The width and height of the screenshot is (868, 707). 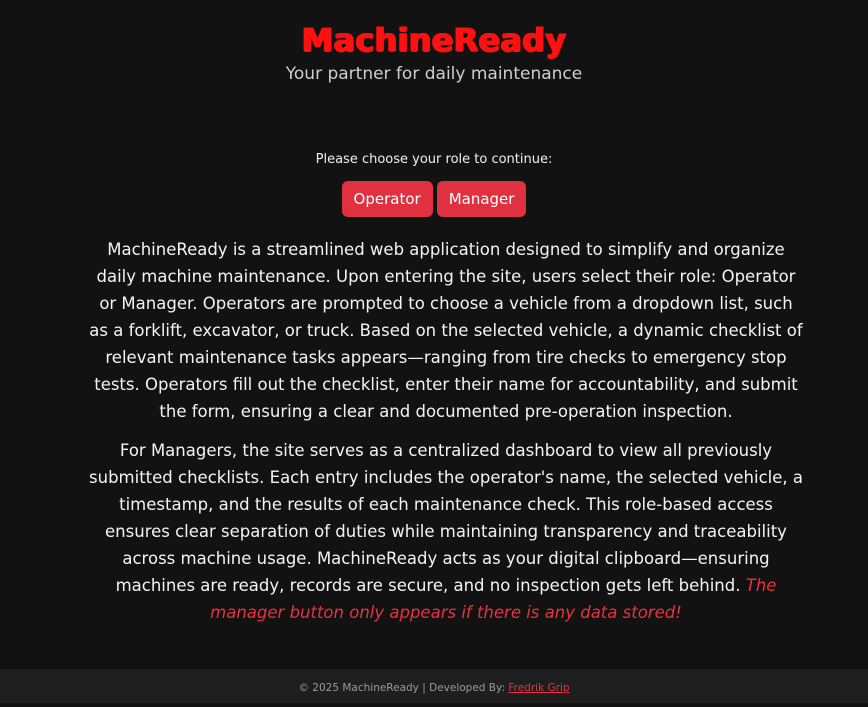 What do you see at coordinates (538, 688) in the screenshot?
I see `developer-link: Fredrik Grip` at bounding box center [538, 688].